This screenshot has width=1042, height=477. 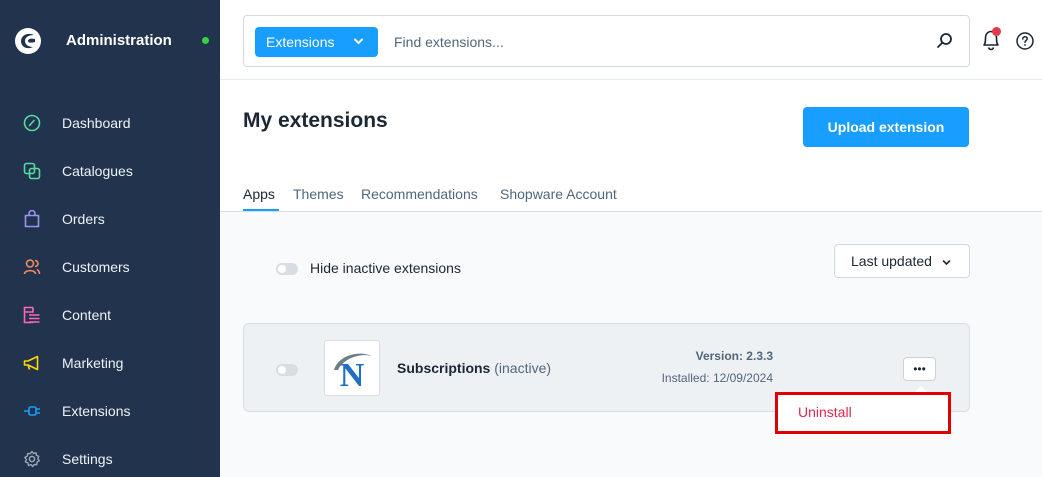 I want to click on help-icon, so click(x=1025, y=41).